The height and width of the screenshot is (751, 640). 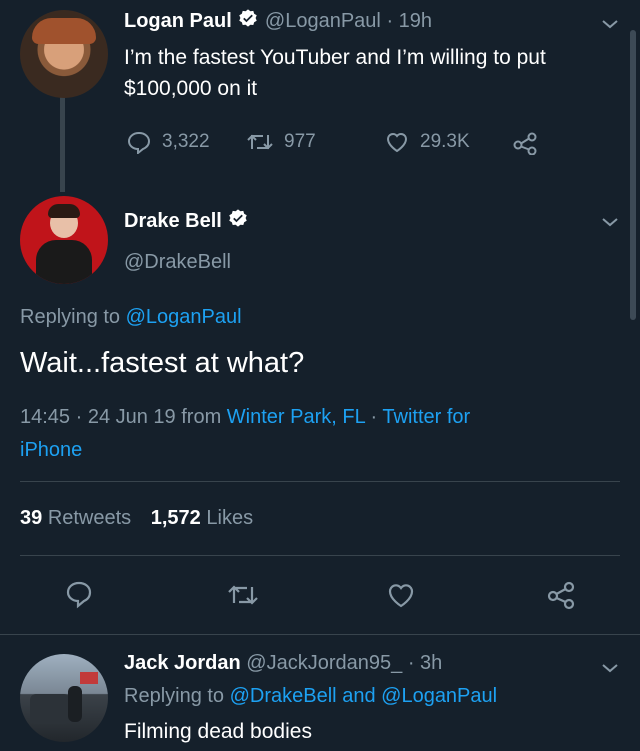 What do you see at coordinates (175, 518) in the screenshot?
I see `like-count: 1,572` at bounding box center [175, 518].